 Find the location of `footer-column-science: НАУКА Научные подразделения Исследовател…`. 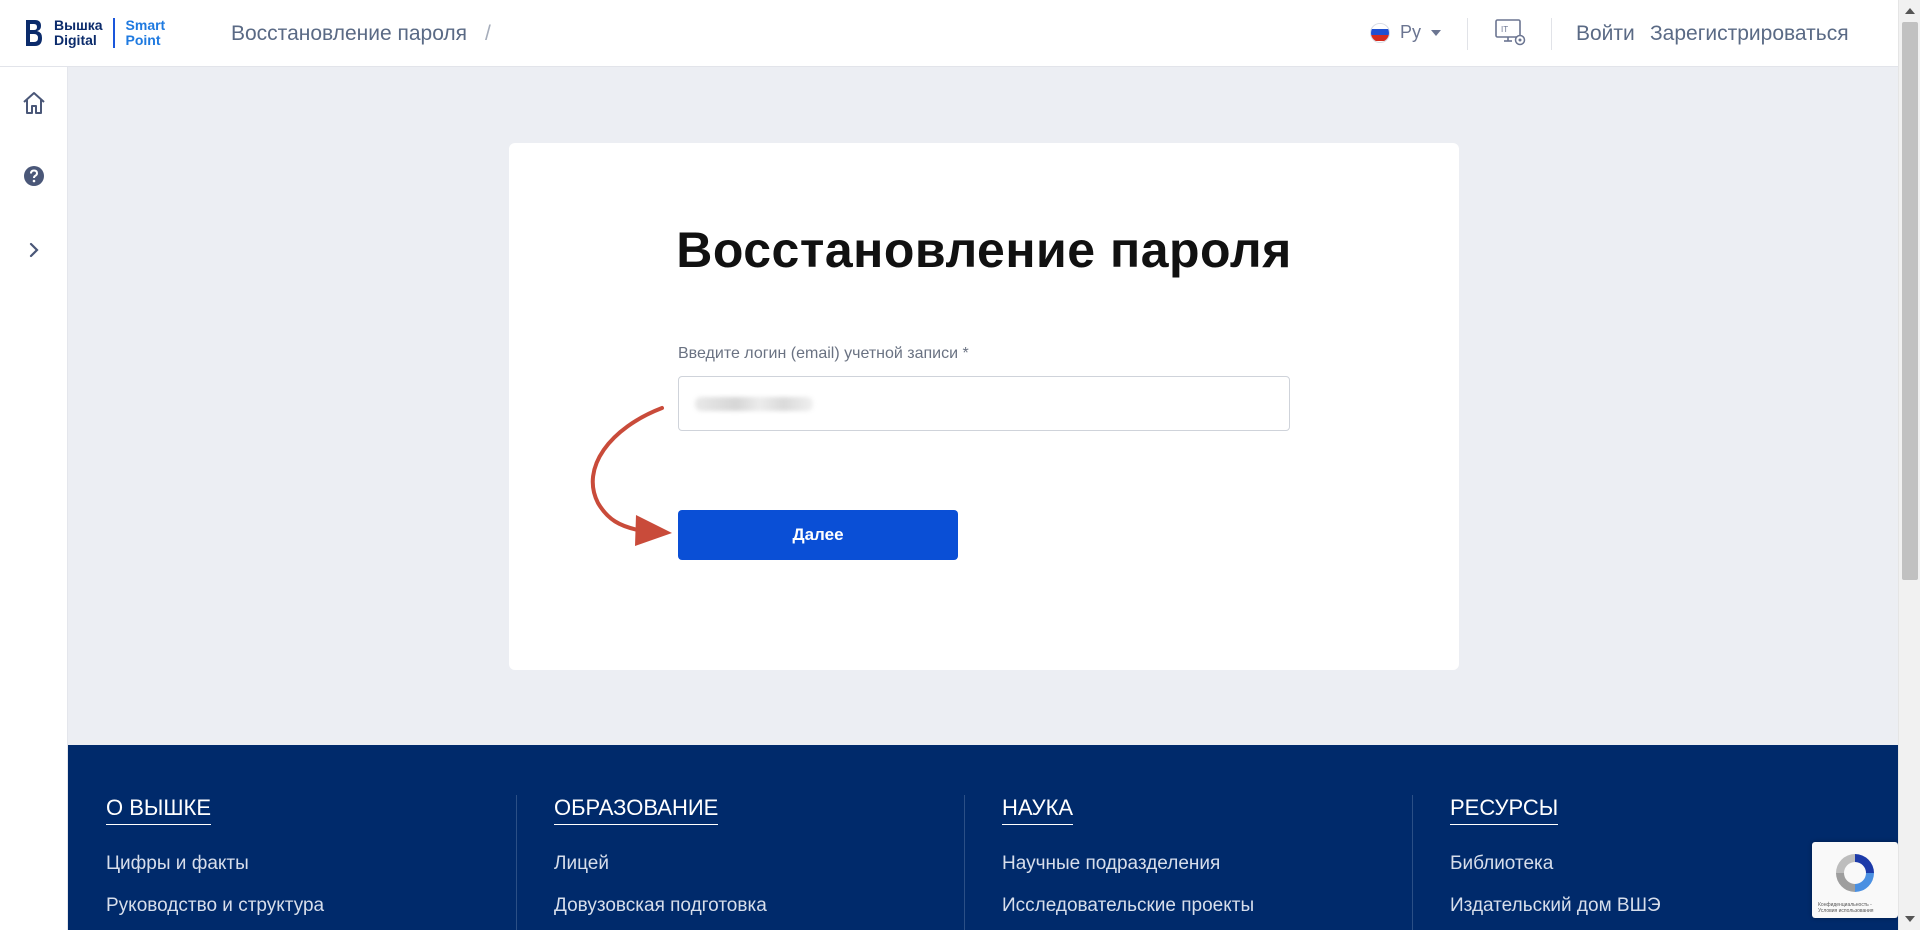

footer-column-science: НАУКА Научные подразделения Исследовател… is located at coordinates (1128, 856).